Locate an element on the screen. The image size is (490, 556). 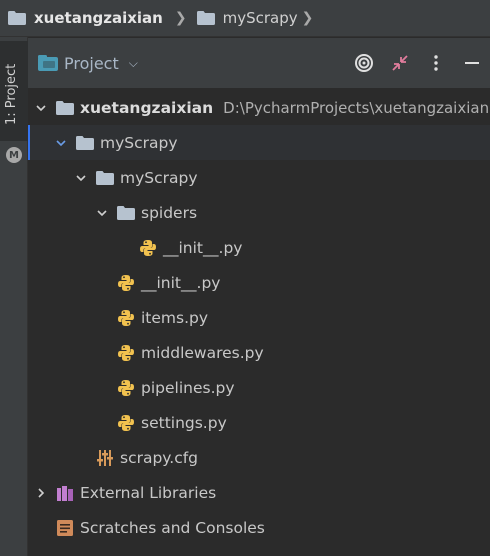
view-selector: Project ⌵ is located at coordinates (88, 63).